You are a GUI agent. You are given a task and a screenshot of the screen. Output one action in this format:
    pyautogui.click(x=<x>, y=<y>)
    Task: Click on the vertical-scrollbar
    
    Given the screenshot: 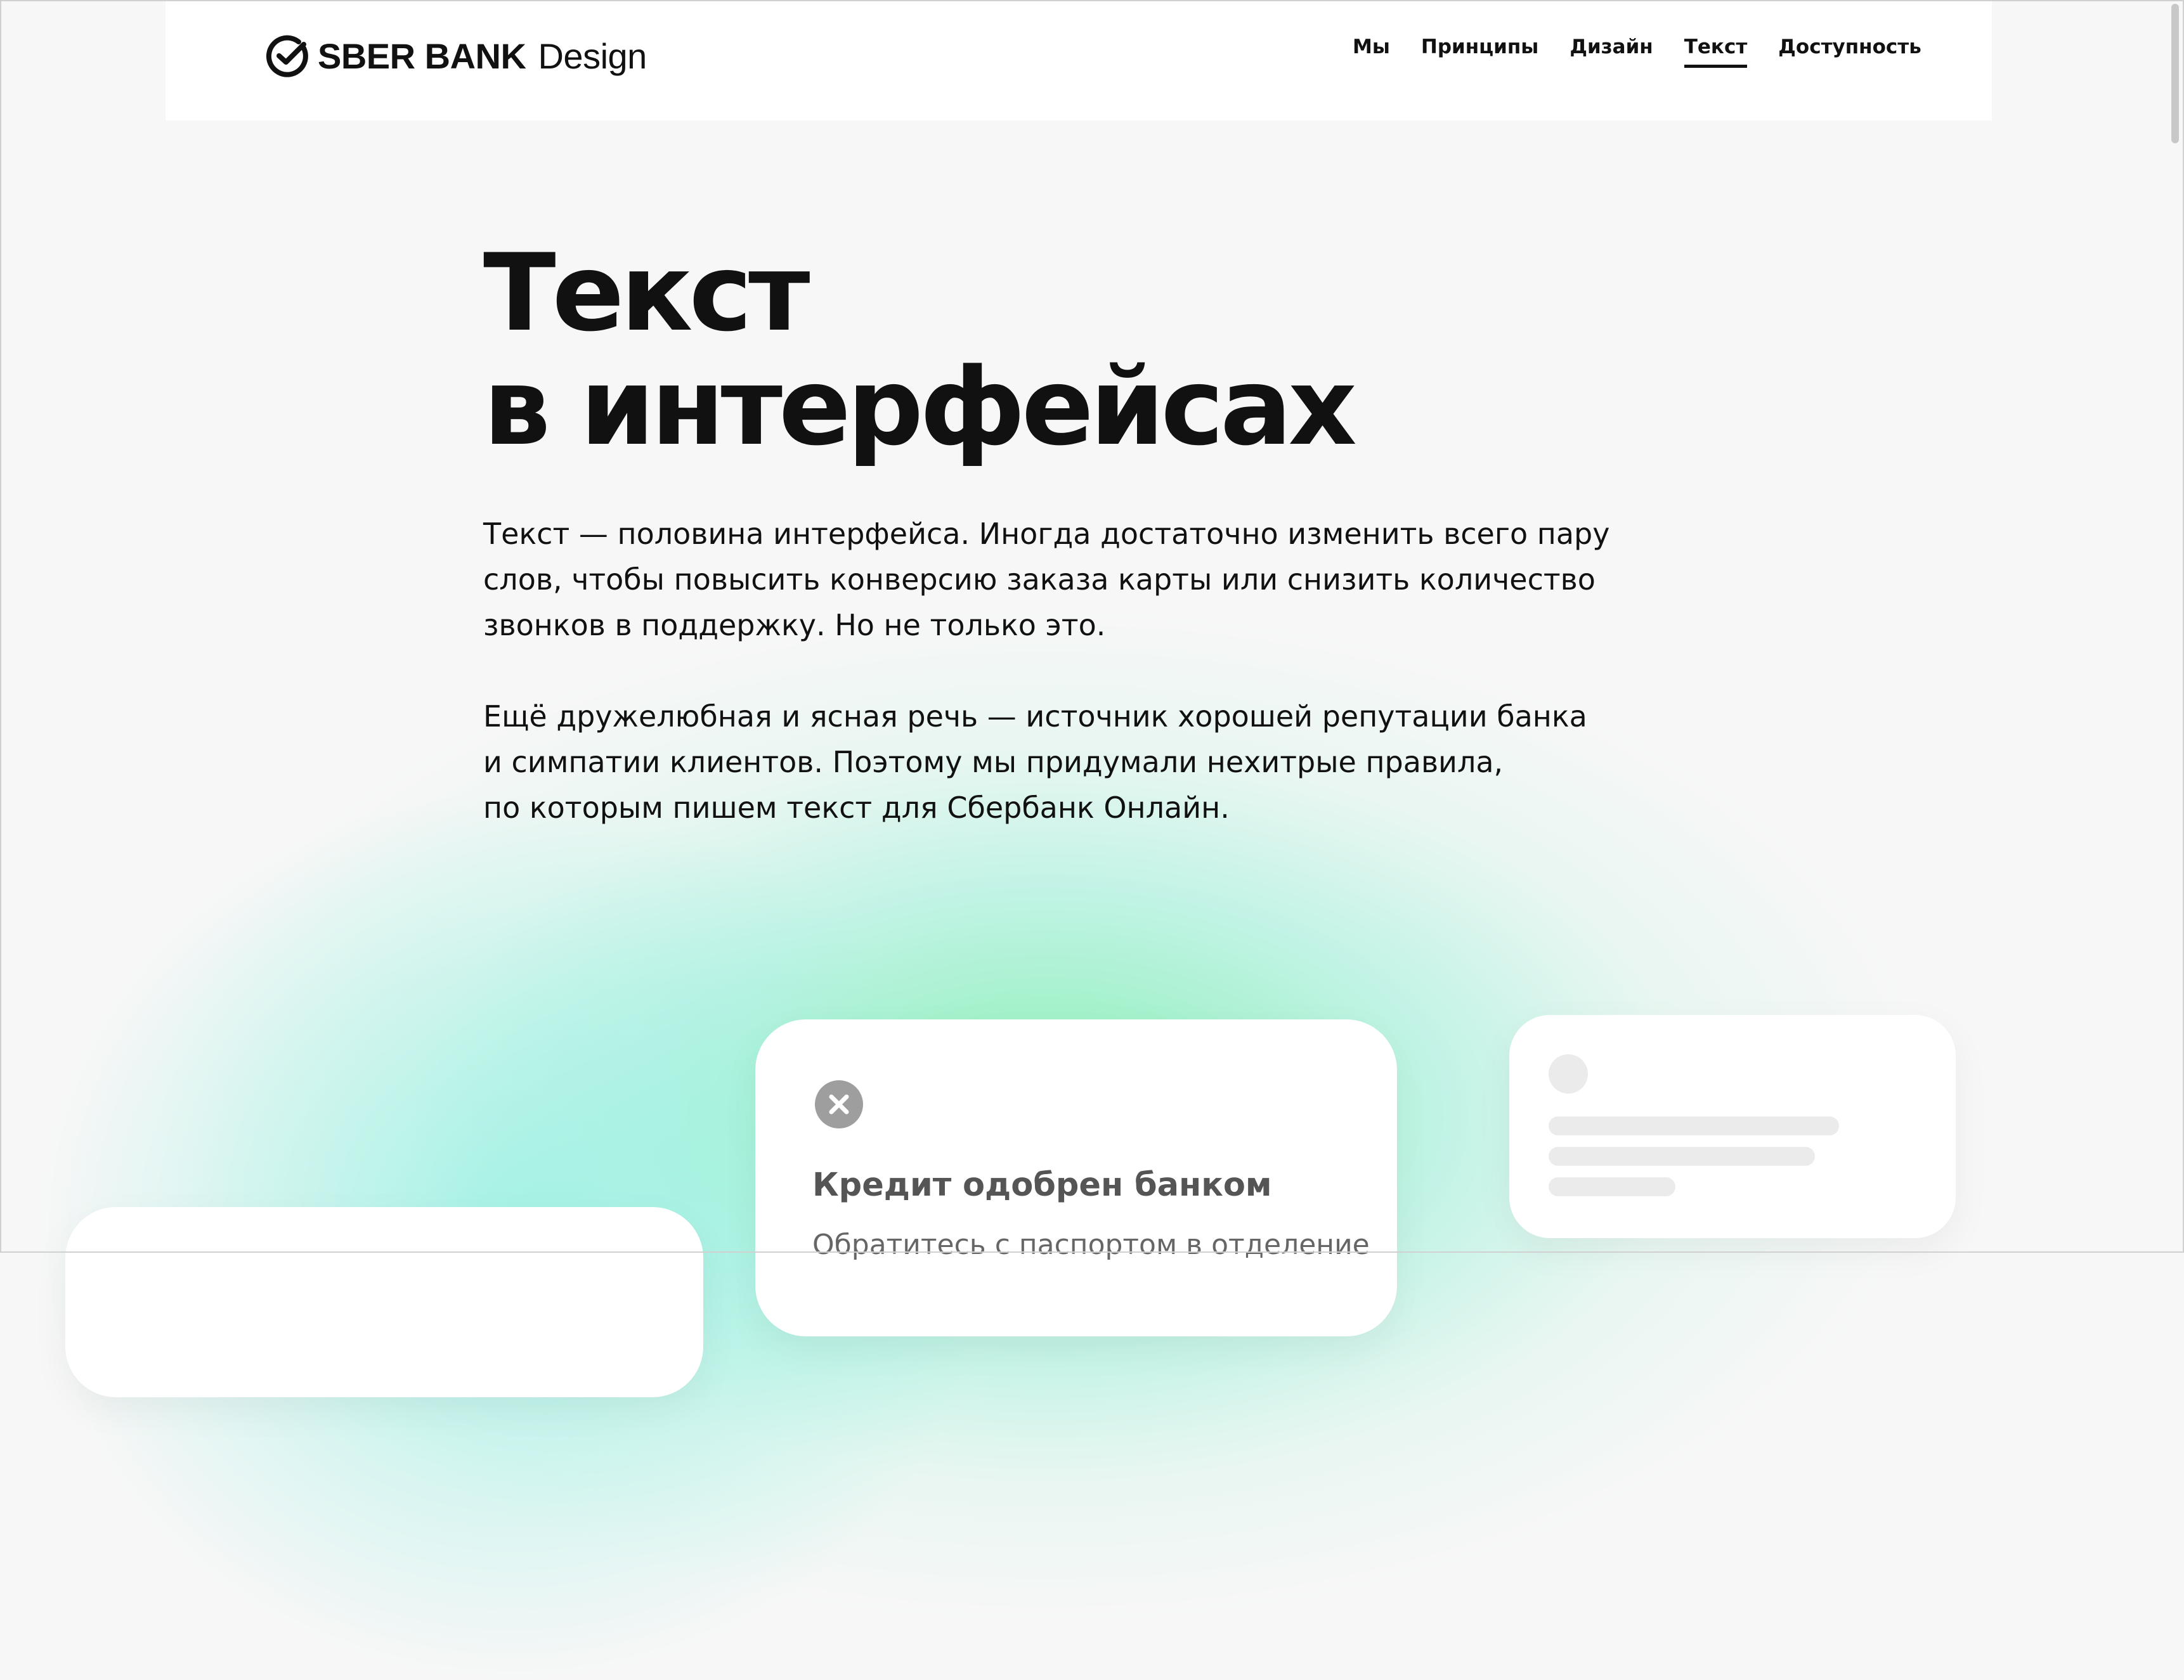 What is the action you would take?
    pyautogui.click(x=2175, y=626)
    